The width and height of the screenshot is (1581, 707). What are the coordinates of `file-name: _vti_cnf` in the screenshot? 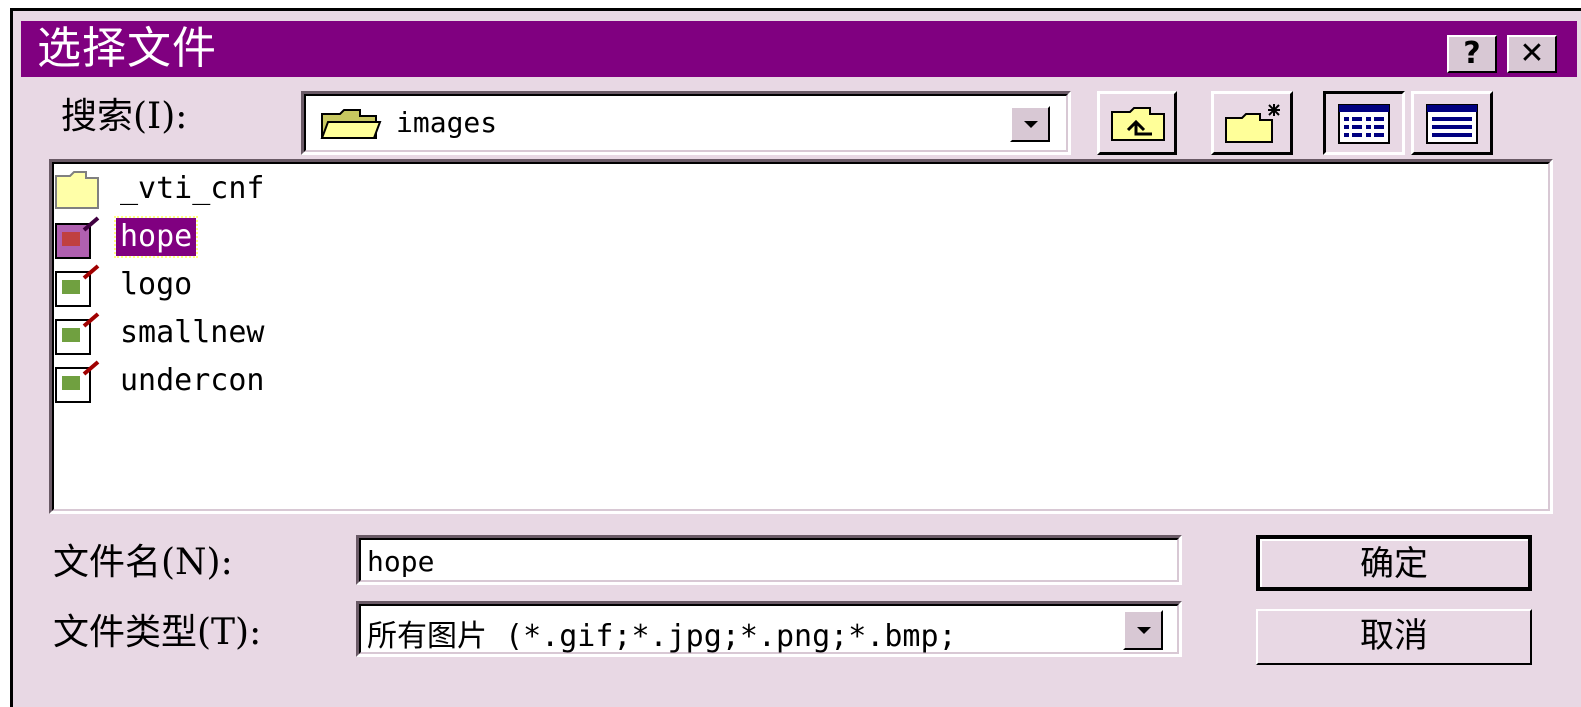 It's located at (192, 188).